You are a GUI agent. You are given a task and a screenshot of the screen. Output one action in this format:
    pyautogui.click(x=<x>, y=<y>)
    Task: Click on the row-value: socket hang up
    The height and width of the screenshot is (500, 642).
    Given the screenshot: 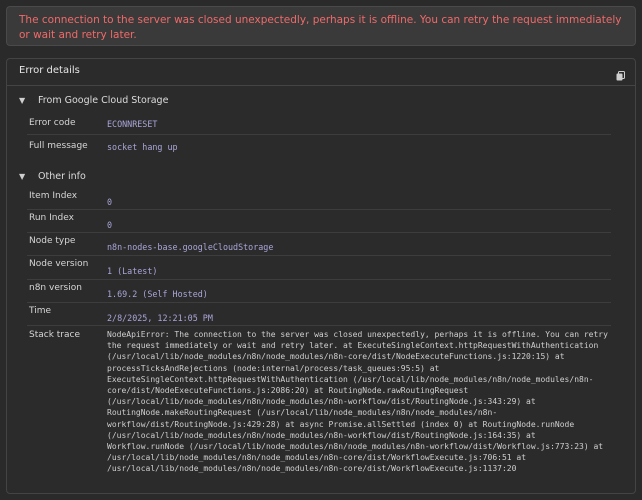 What is the action you would take?
    pyautogui.click(x=142, y=147)
    